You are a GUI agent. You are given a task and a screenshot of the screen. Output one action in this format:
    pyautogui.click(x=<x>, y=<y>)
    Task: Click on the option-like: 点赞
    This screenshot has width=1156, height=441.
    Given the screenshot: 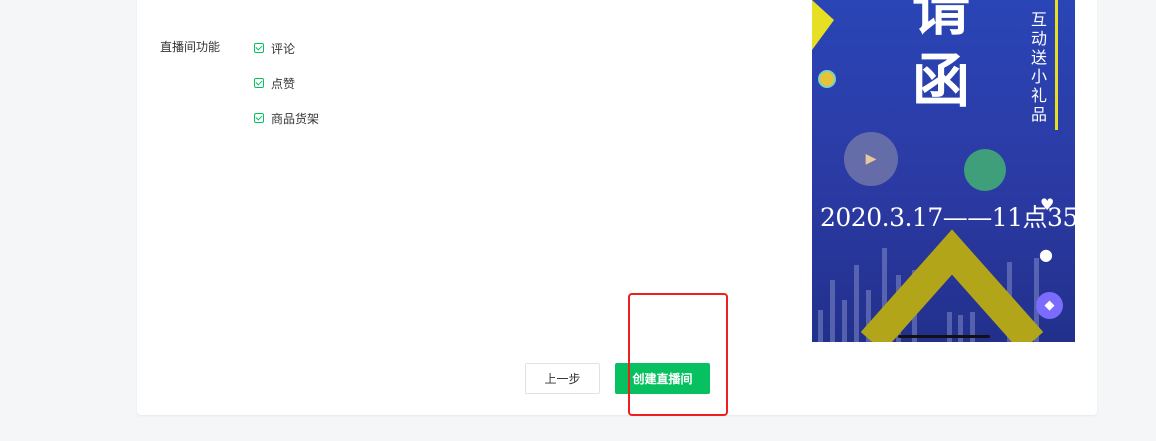 What is the action you would take?
    pyautogui.click(x=274, y=83)
    